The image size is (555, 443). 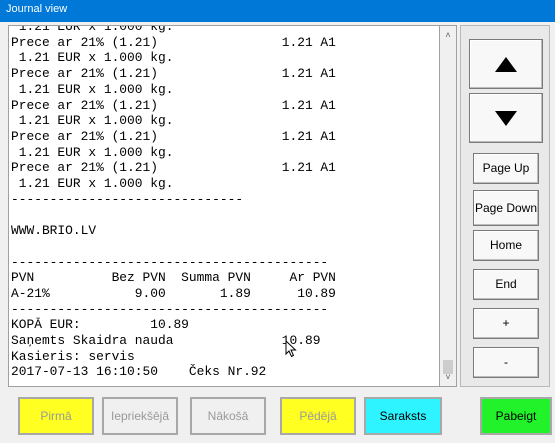 I want to click on minus-button: -, so click(x=506, y=362).